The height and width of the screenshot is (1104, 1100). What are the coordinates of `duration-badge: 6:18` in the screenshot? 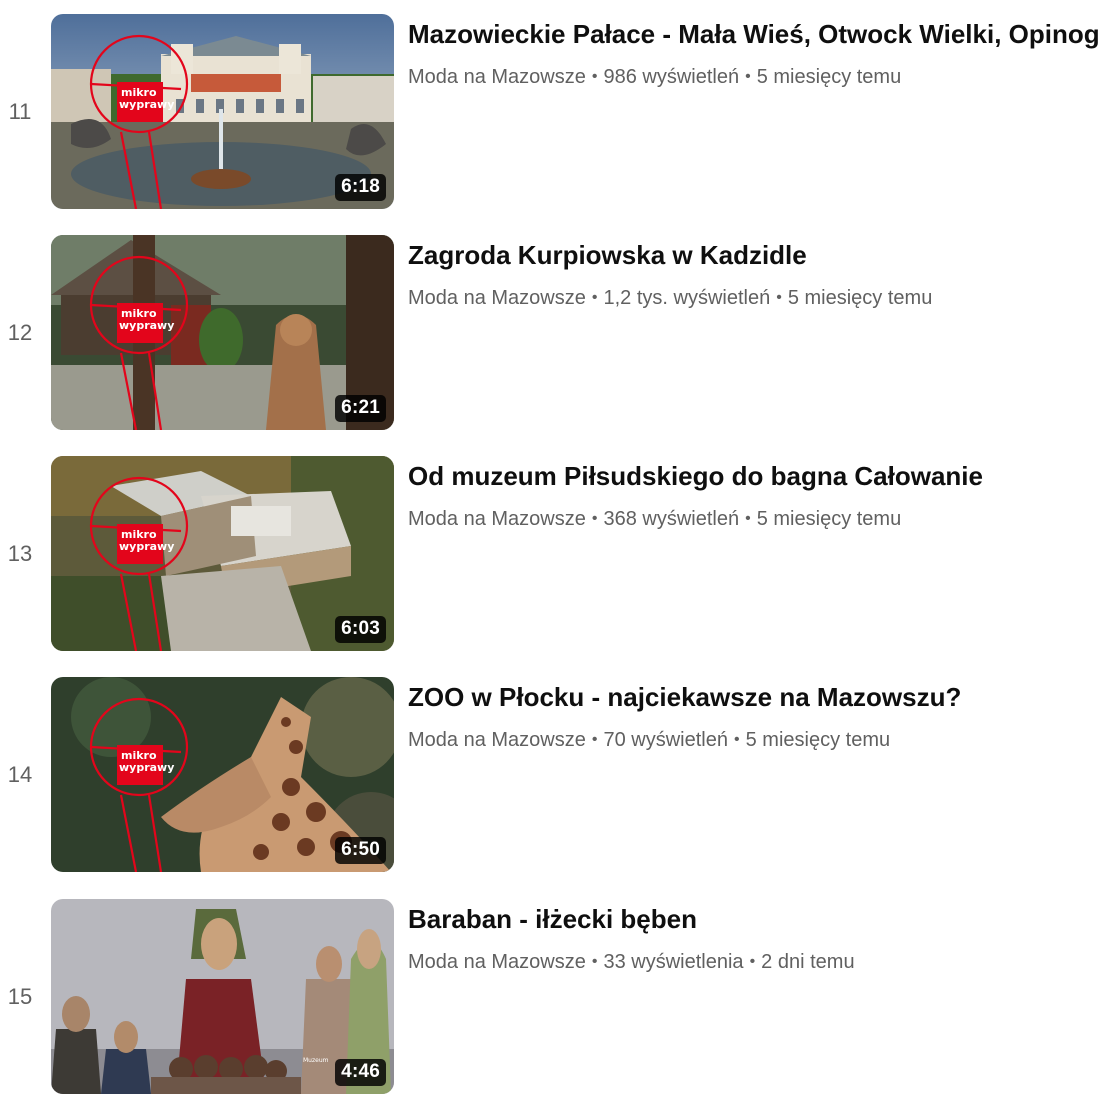 It's located at (360, 187).